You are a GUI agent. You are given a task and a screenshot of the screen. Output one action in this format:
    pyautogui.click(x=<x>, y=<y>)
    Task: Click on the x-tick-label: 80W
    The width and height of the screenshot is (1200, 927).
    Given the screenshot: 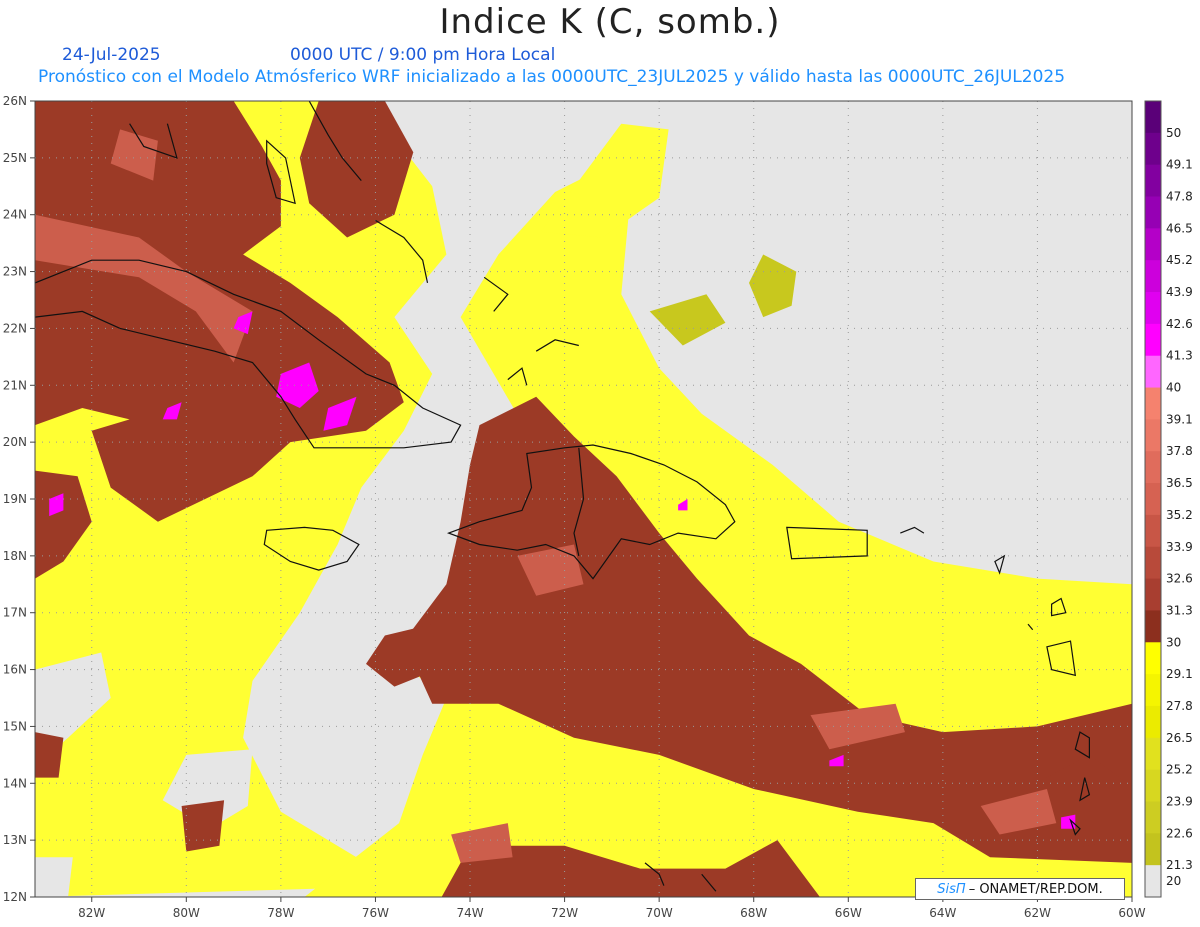 What is the action you would take?
    pyautogui.click(x=186, y=913)
    